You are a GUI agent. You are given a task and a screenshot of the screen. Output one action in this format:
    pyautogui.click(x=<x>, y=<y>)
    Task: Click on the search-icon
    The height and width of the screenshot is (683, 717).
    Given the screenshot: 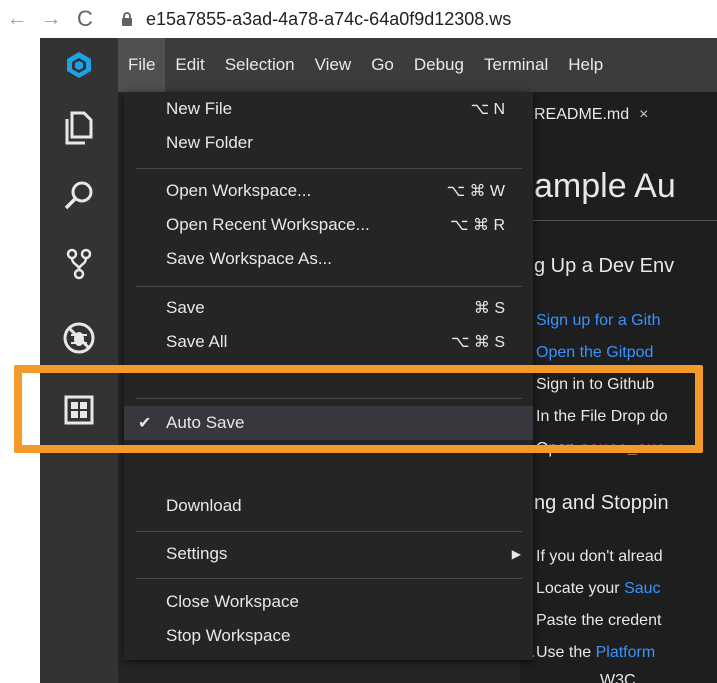 What is the action you would take?
    pyautogui.click(x=79, y=196)
    